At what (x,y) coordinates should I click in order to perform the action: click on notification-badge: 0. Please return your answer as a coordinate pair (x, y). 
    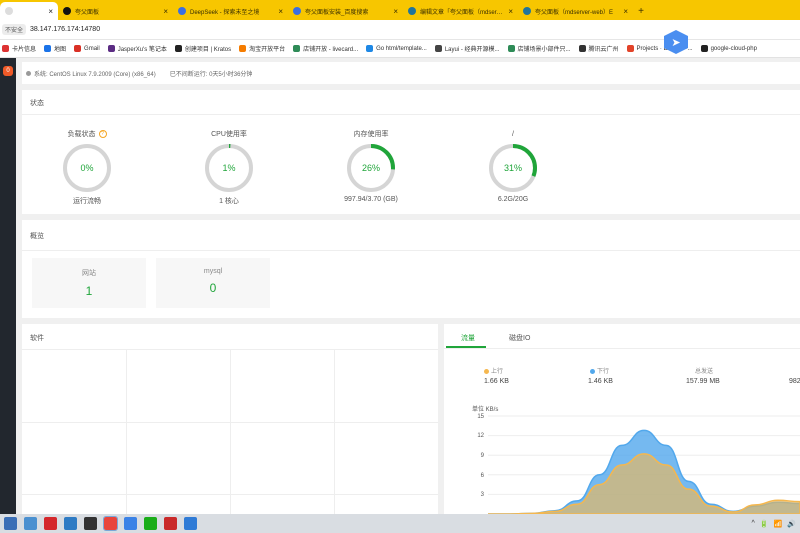
    Looking at the image, I should click on (8, 71).